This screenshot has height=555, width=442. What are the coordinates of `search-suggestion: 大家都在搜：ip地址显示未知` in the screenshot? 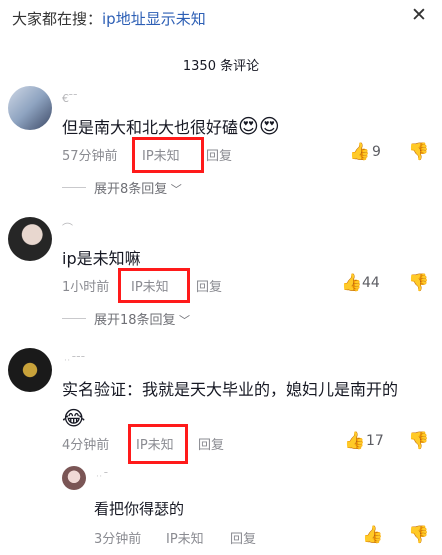 It's located at (109, 18).